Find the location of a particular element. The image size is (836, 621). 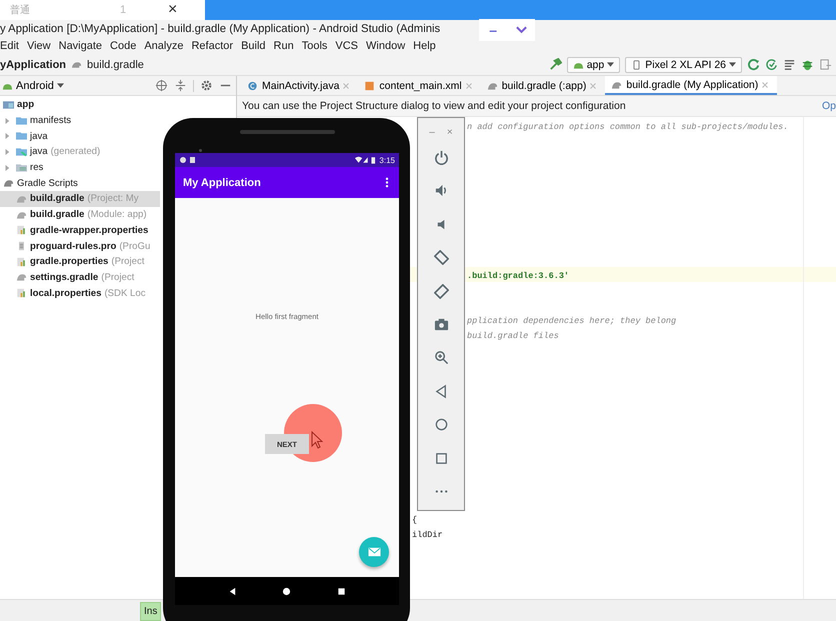

tree-item: settings.gradle (Project is located at coordinates (80, 278).